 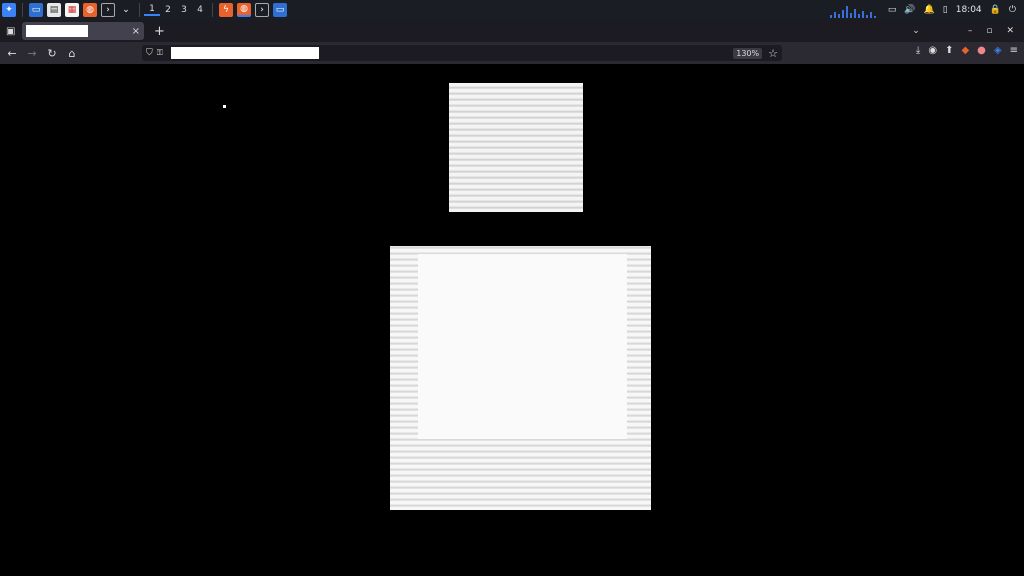 I want to click on star-icon: ☆, so click(x=773, y=53).